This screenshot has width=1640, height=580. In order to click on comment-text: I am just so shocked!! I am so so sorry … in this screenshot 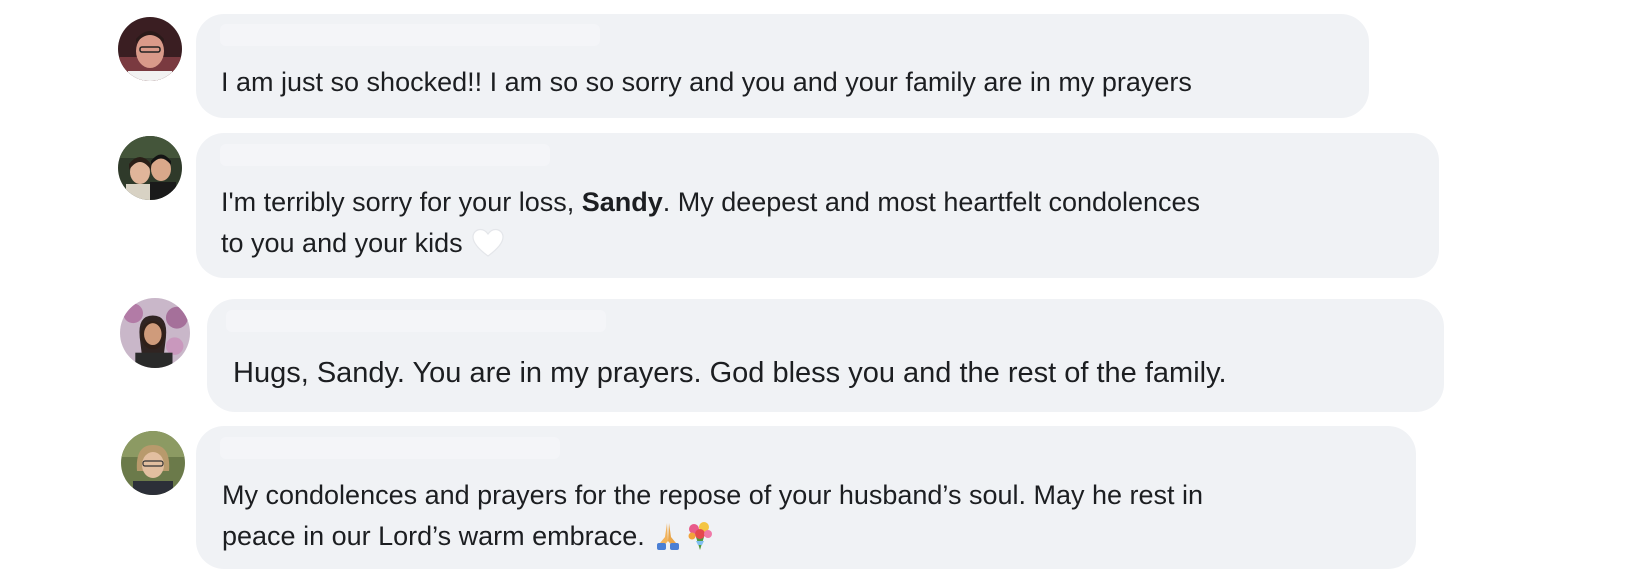, I will do `click(706, 82)`.